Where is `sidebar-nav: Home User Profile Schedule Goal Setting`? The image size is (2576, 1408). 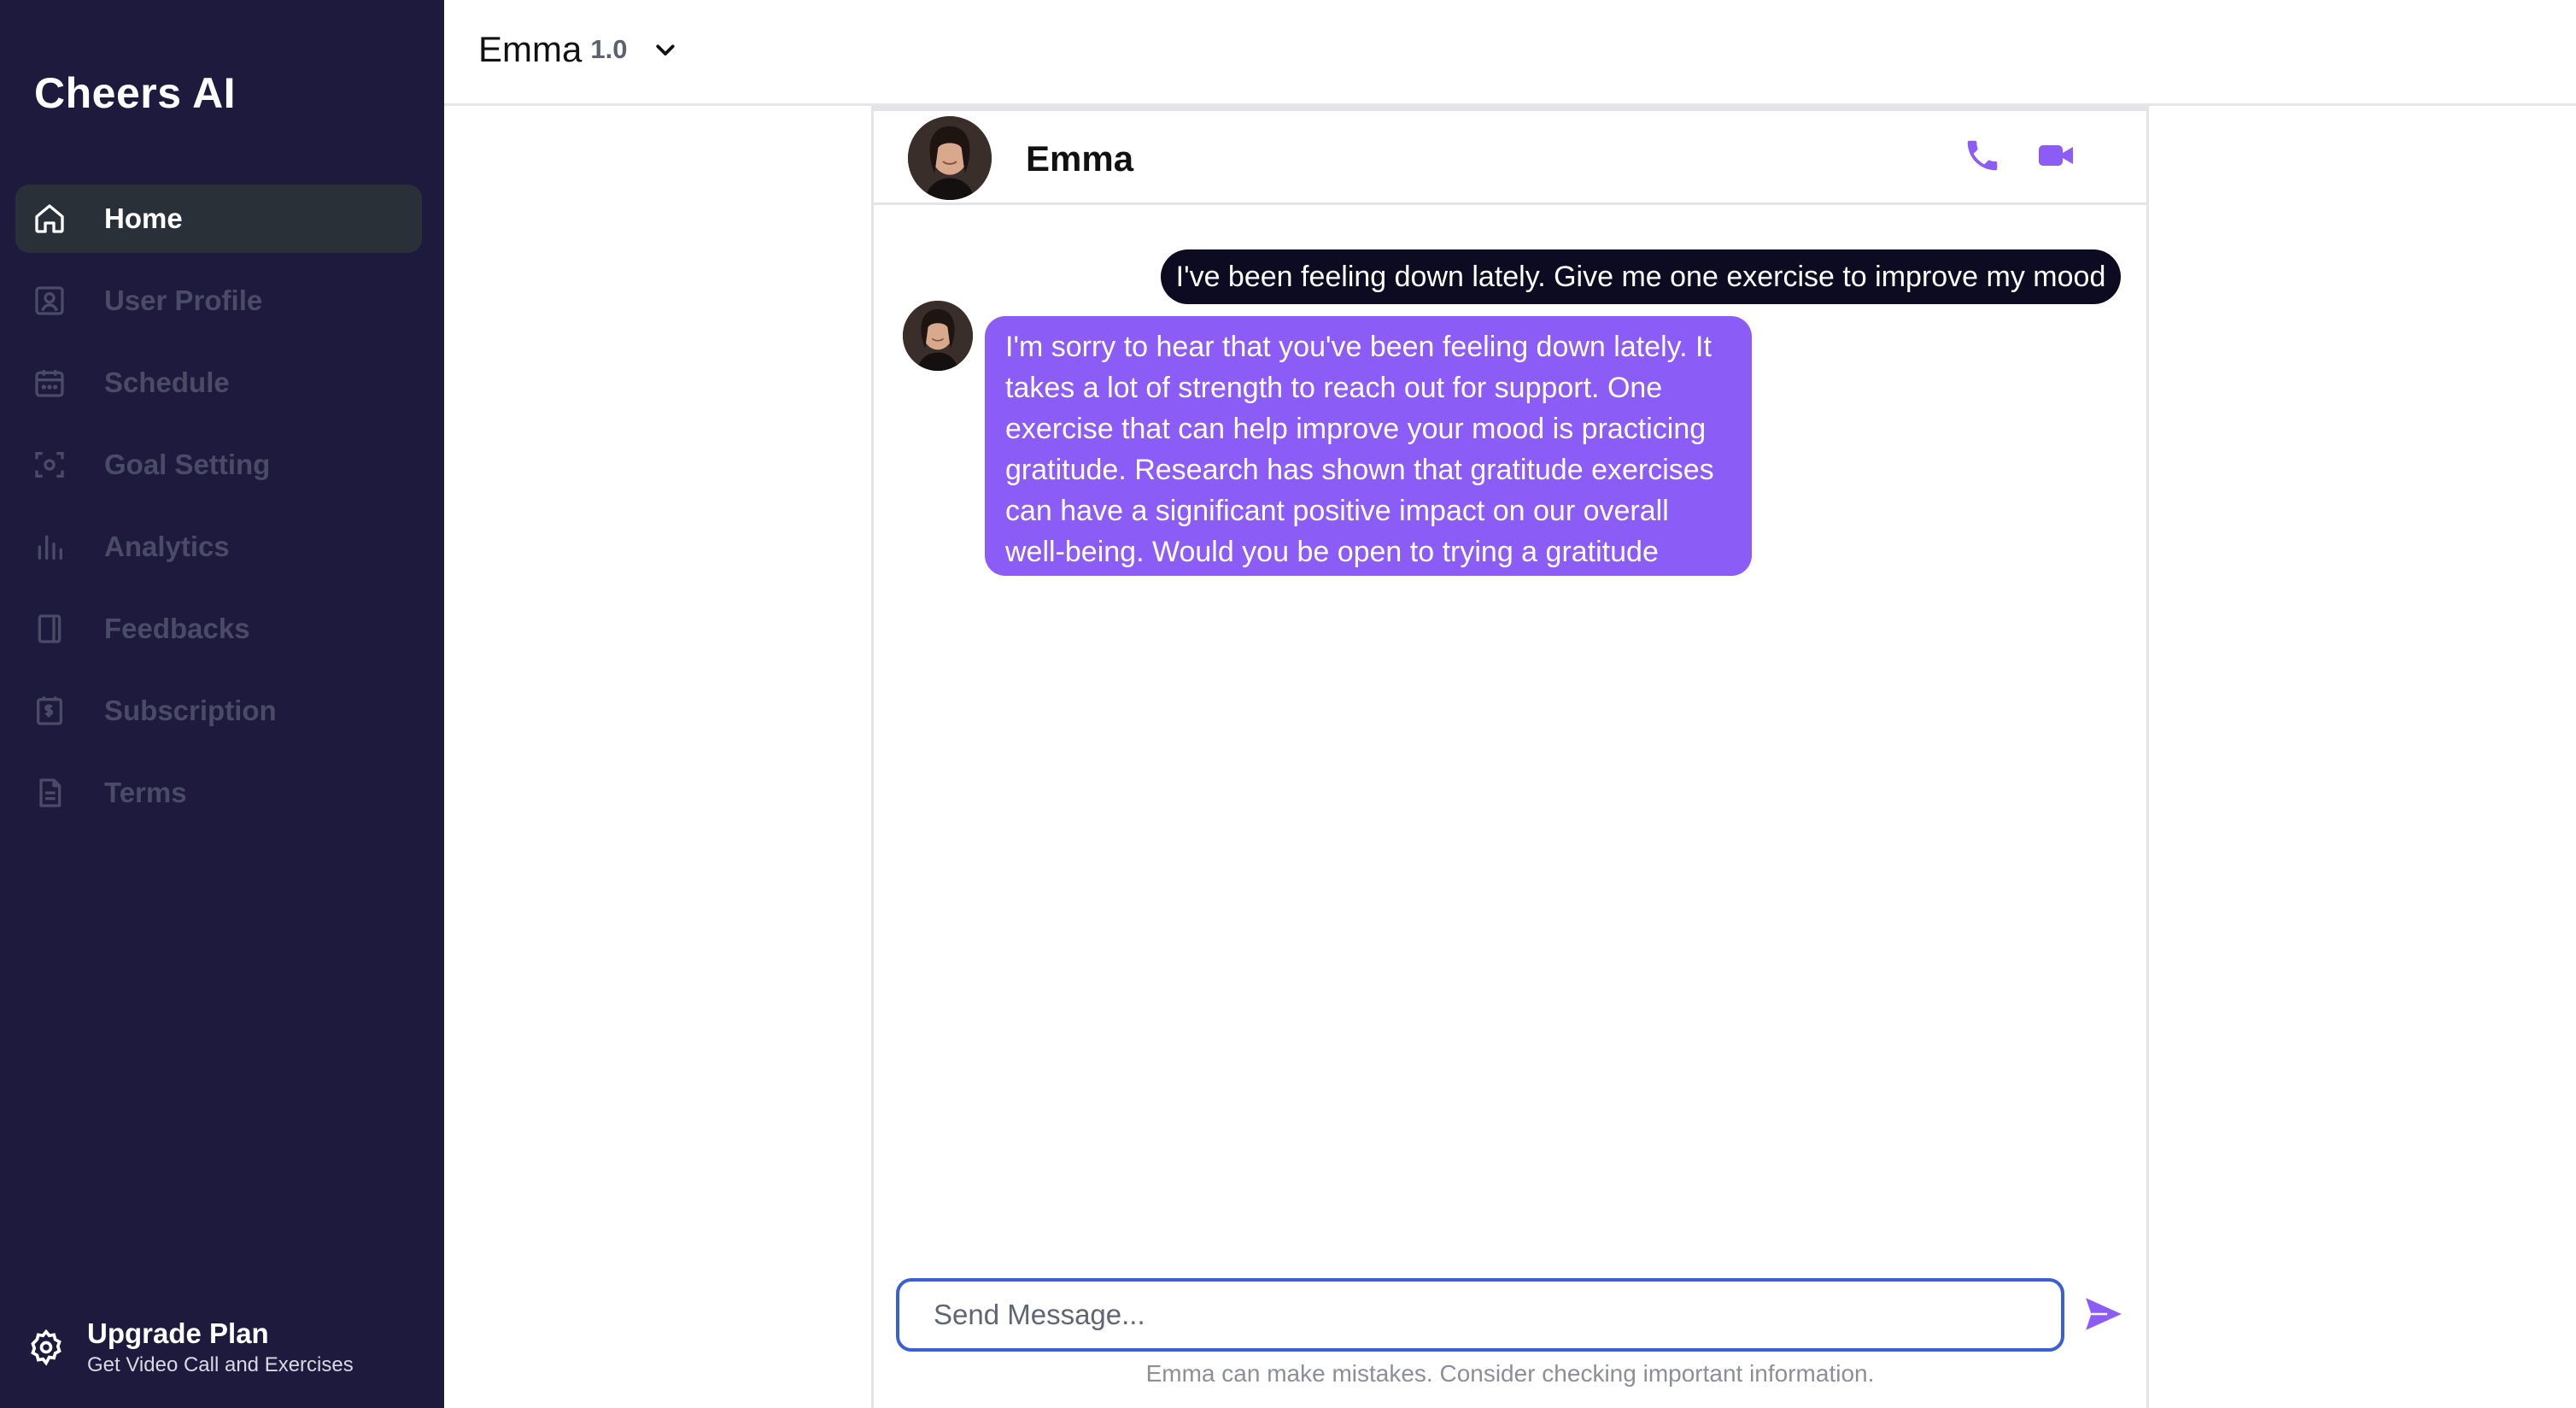
sidebar-nav: Home User Profile Schedule Goal Setting is located at coordinates (218, 513).